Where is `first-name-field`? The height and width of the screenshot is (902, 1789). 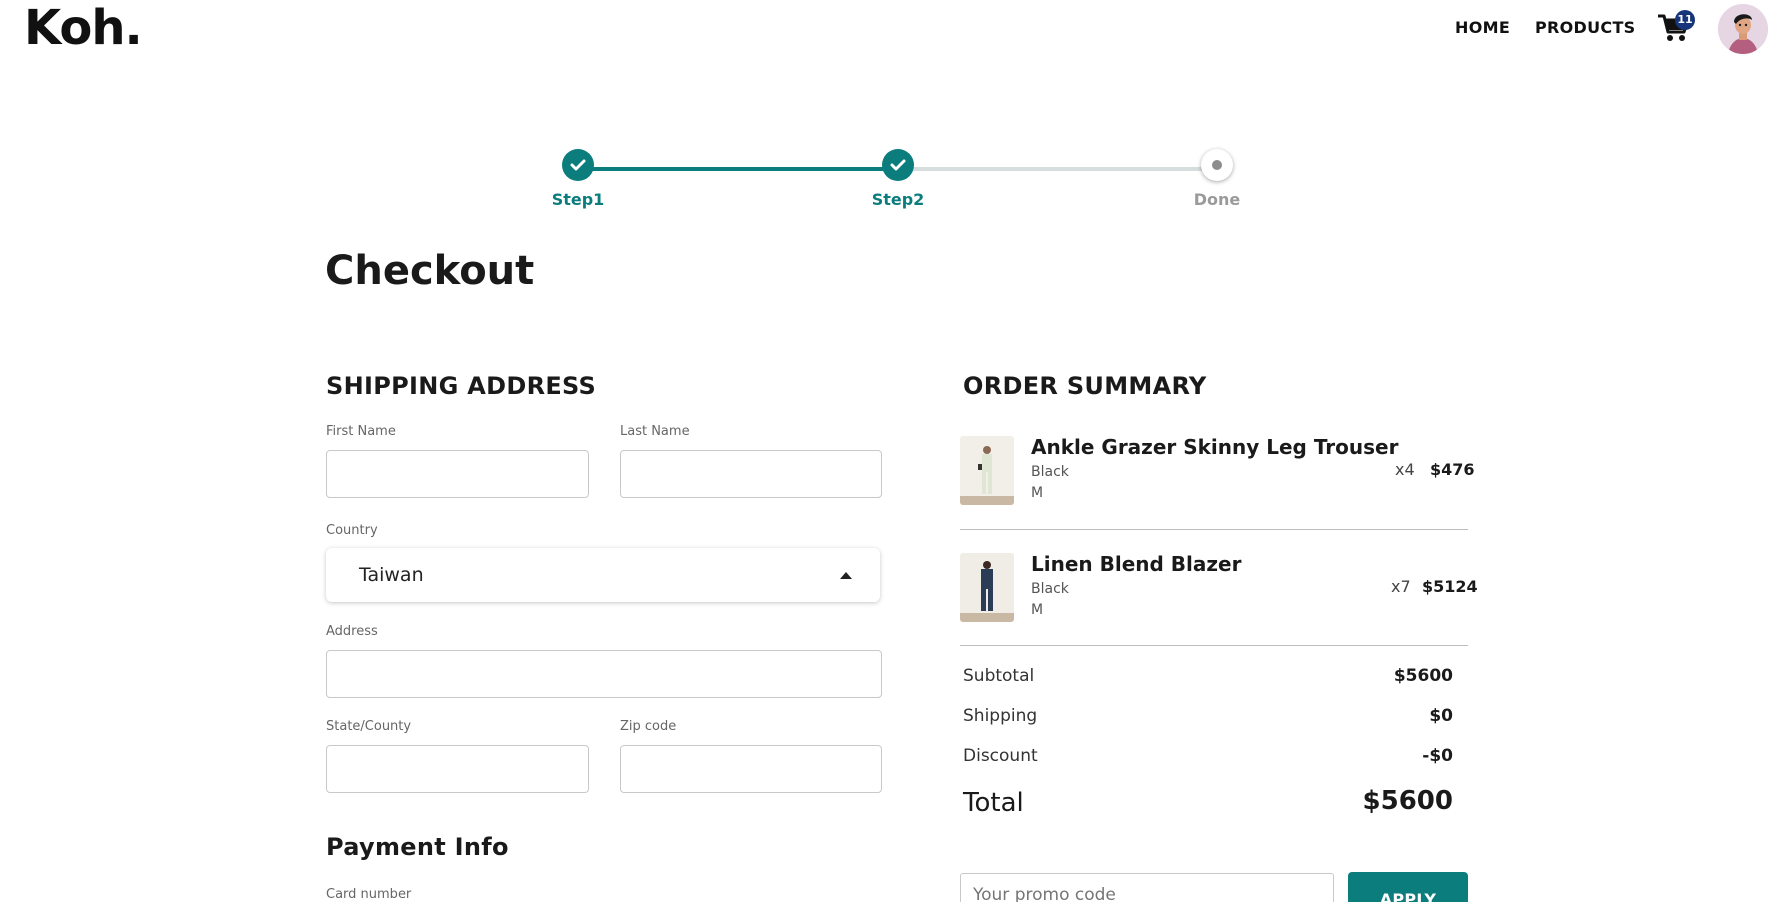
first-name-field is located at coordinates (457, 474).